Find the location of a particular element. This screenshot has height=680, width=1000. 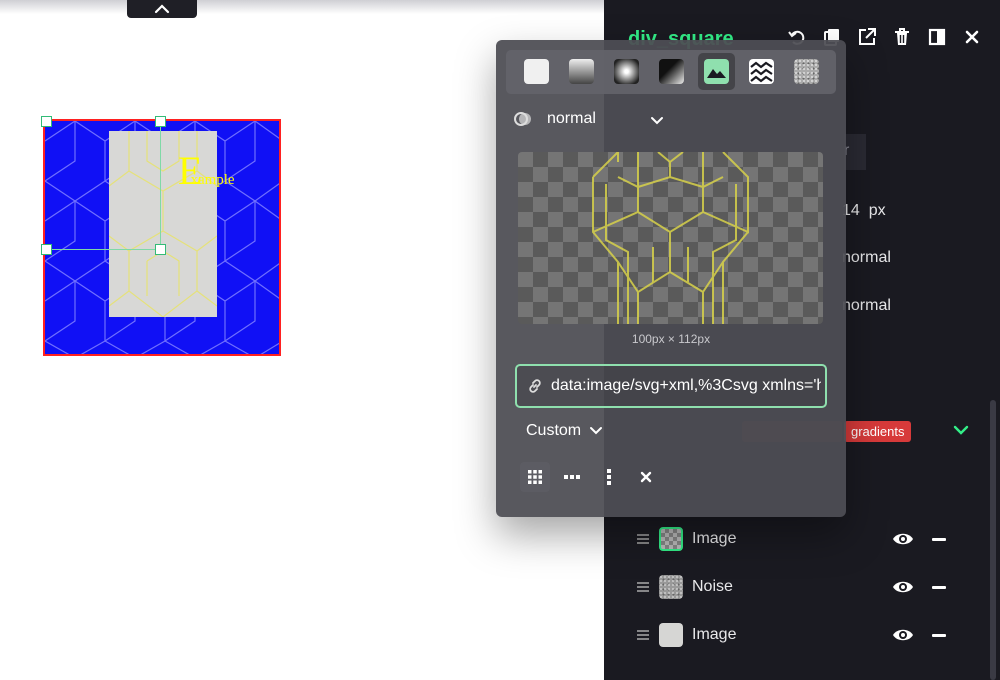

grid-icon is located at coordinates (535, 477).